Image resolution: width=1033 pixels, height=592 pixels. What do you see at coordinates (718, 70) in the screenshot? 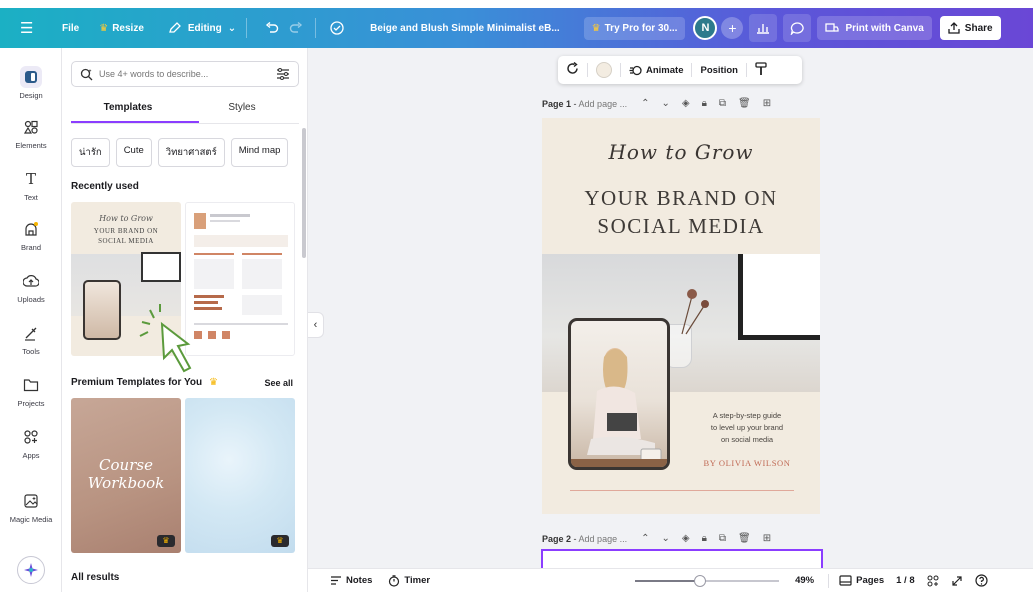
I see `position-button: Position` at bounding box center [718, 70].